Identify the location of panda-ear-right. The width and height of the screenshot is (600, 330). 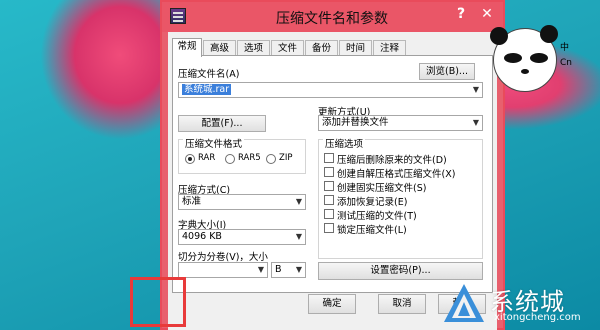
(549, 34).